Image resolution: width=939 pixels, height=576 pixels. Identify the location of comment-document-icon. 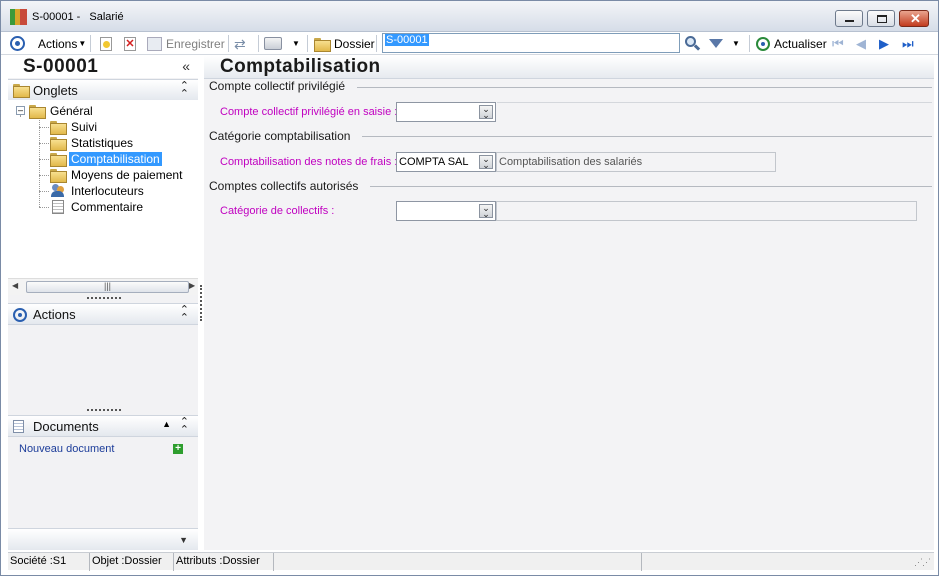
(58, 206).